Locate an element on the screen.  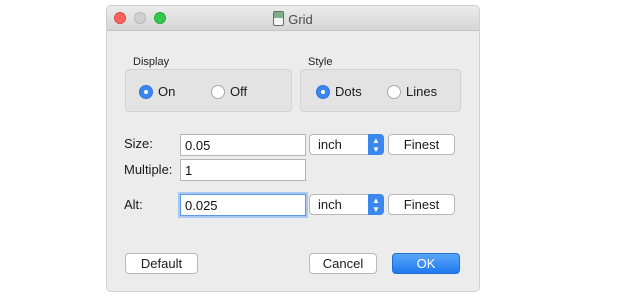
style-lines-radio: Lines is located at coordinates (412, 91).